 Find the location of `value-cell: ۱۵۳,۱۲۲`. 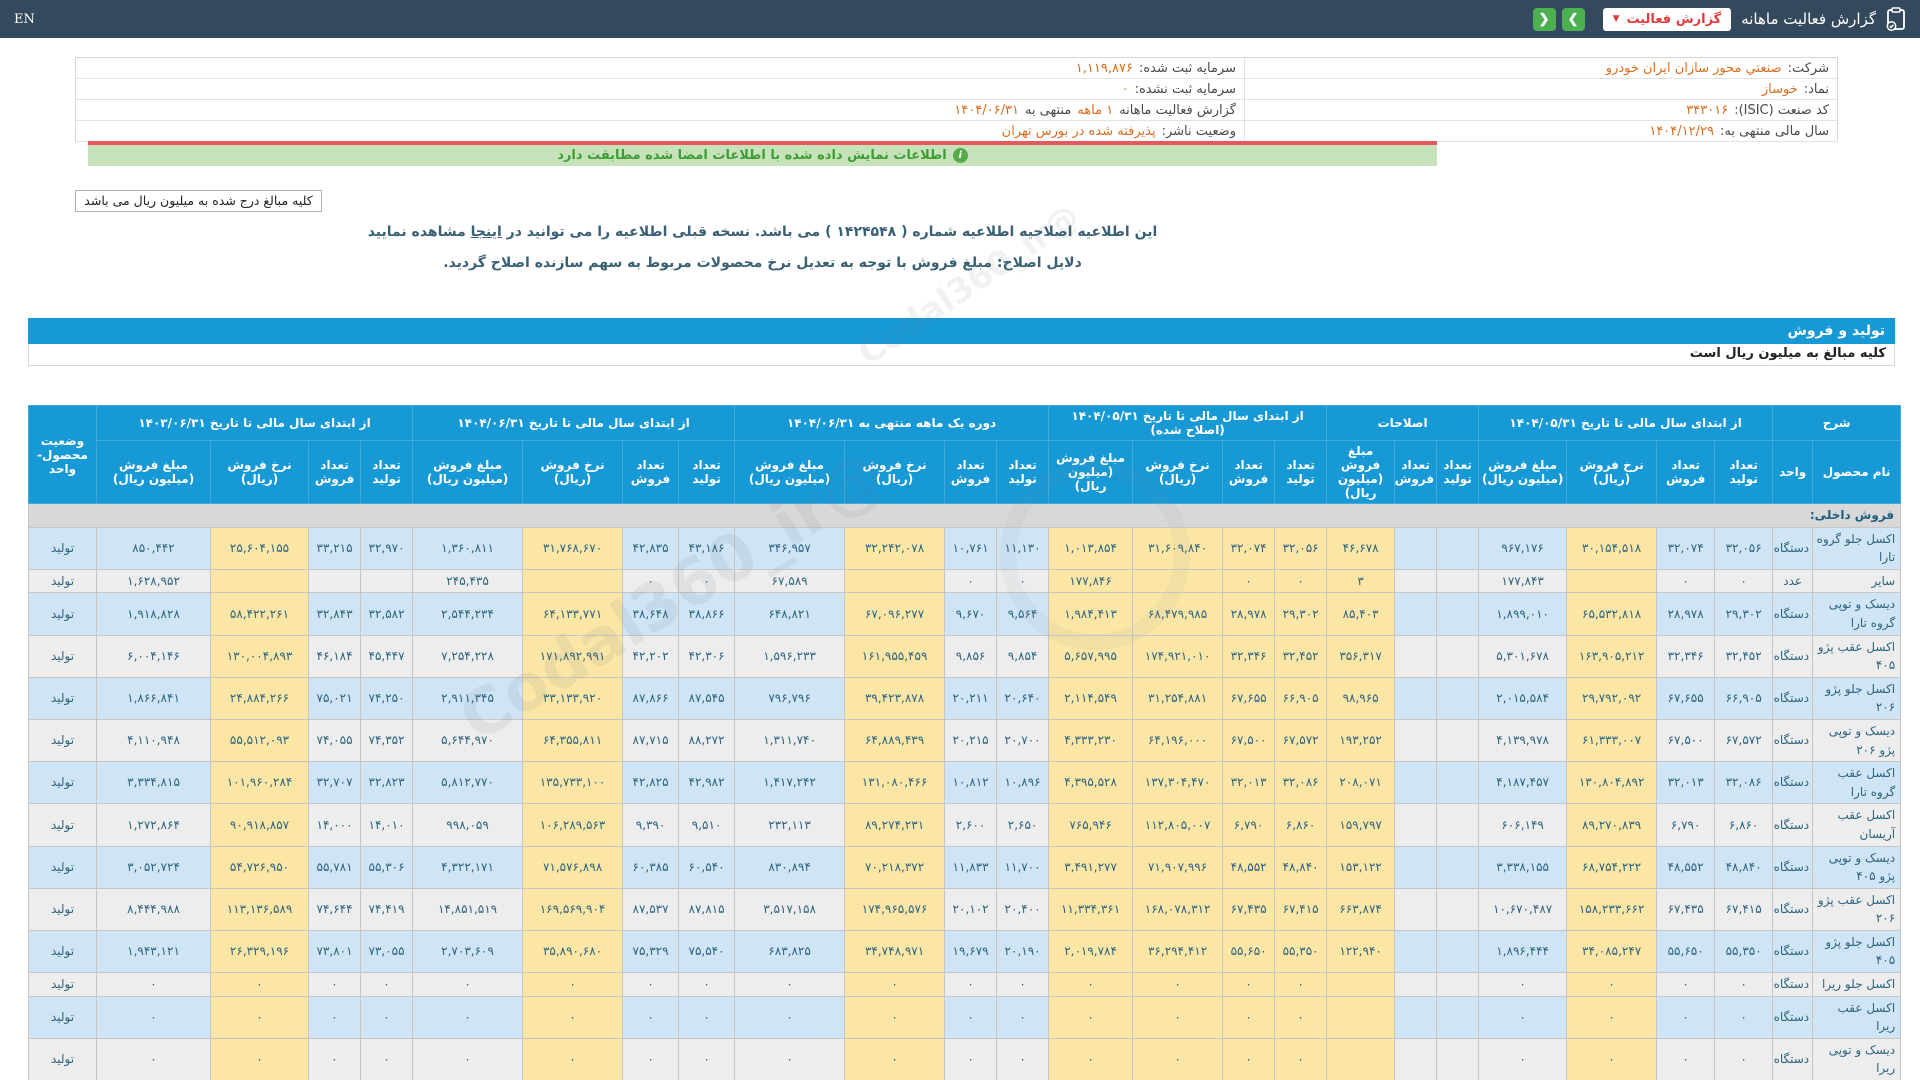

value-cell: ۱۵۳,۱۲۲ is located at coordinates (1361, 867).